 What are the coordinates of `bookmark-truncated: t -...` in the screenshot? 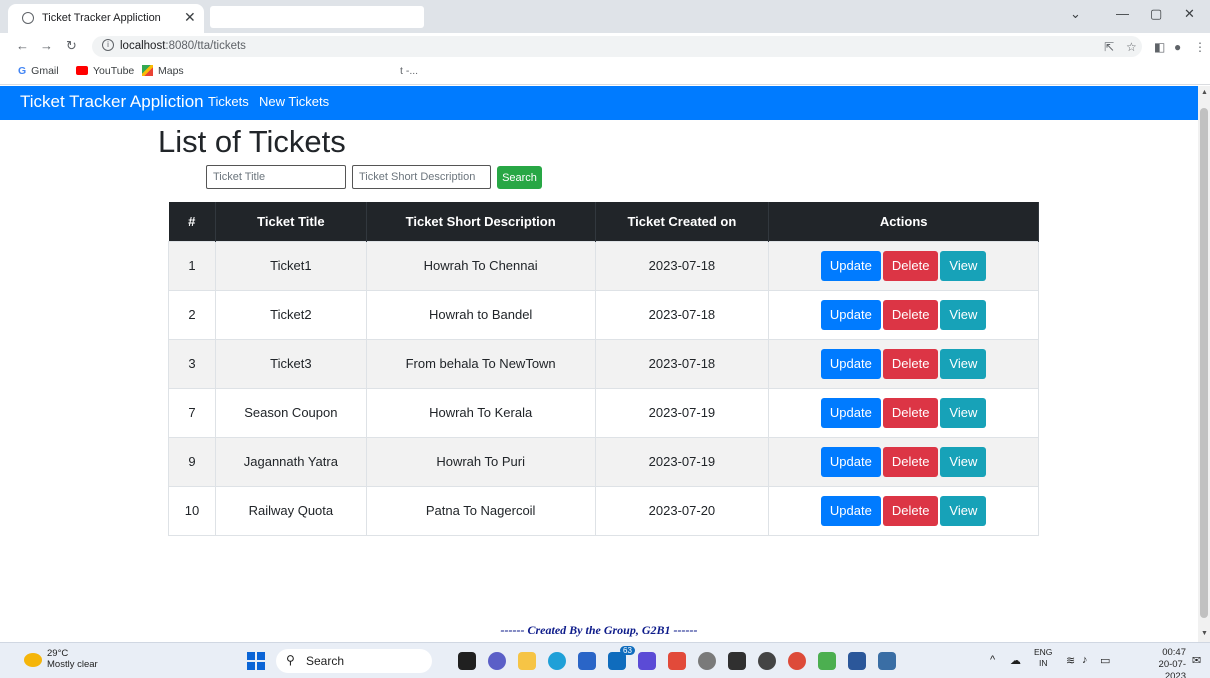 It's located at (409, 71).